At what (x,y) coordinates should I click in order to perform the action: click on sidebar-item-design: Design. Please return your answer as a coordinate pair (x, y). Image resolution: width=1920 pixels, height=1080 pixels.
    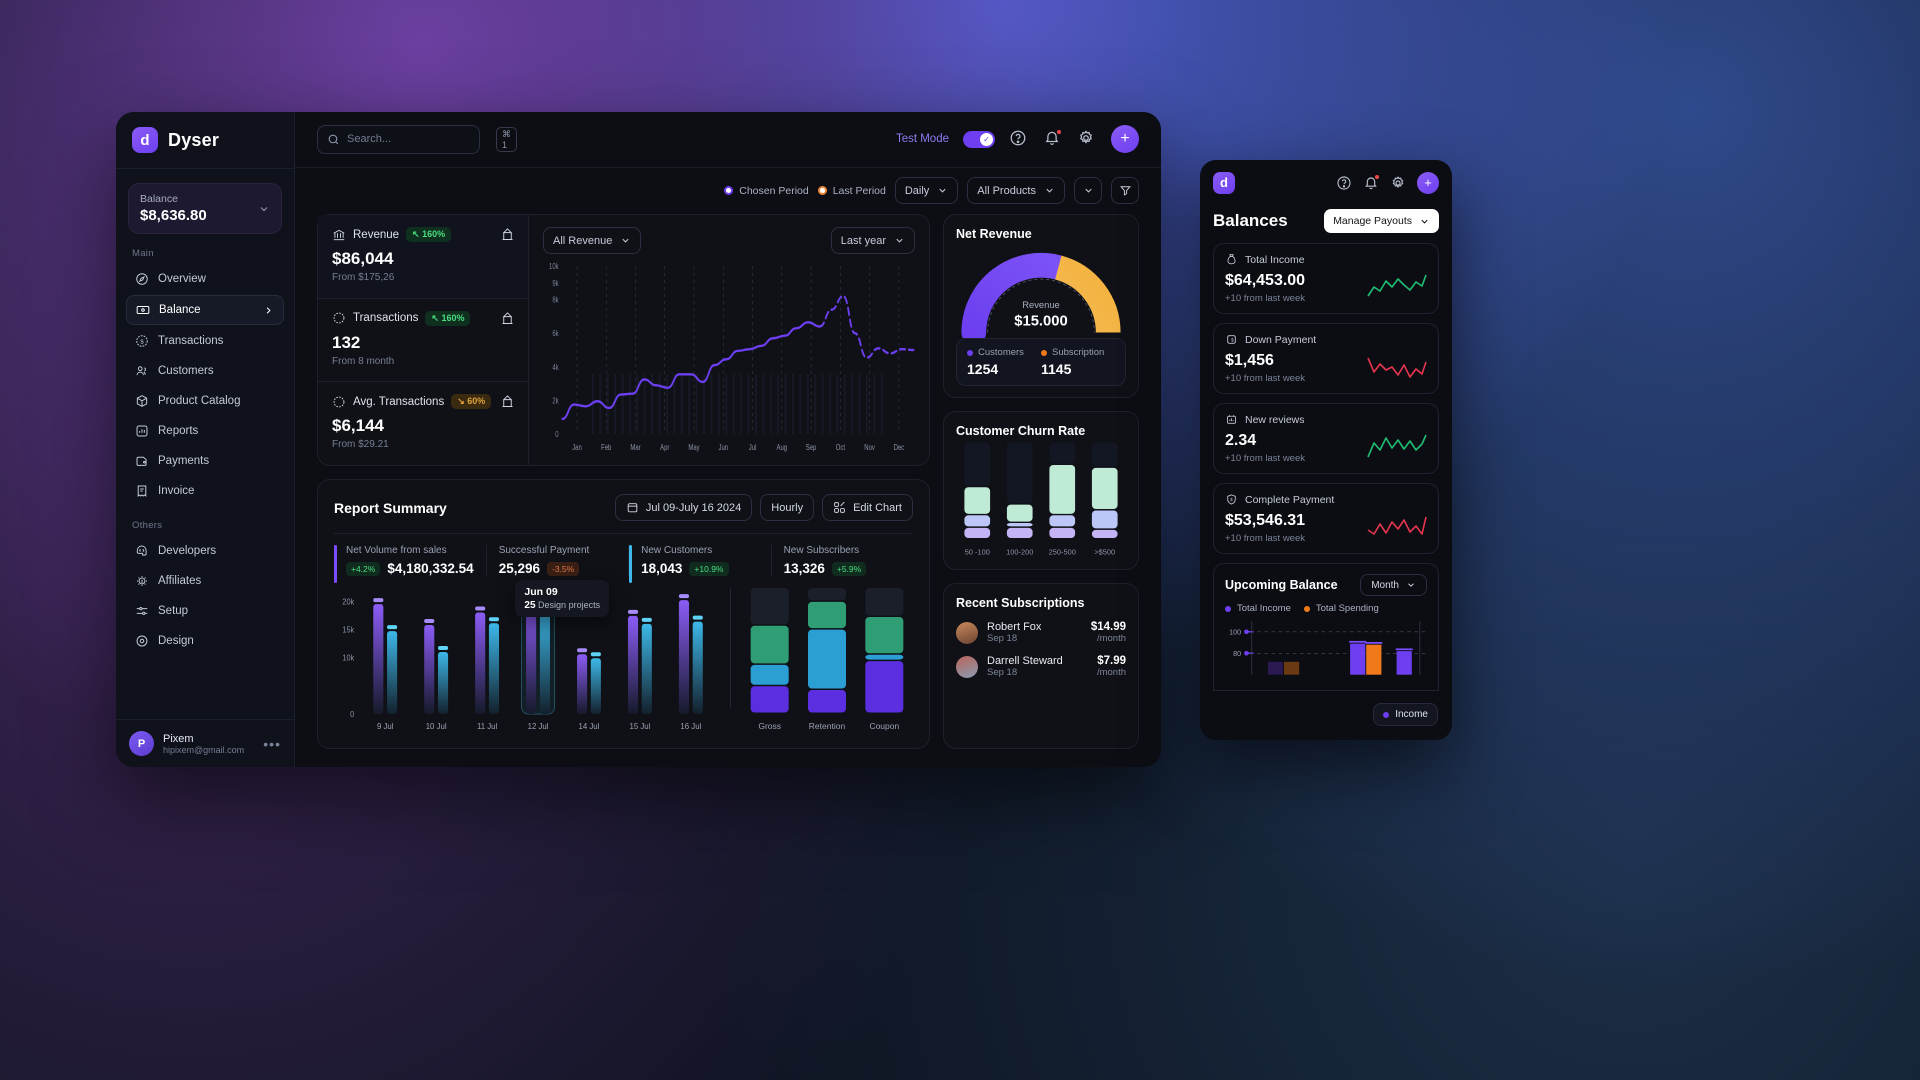
    Looking at the image, I should click on (205, 641).